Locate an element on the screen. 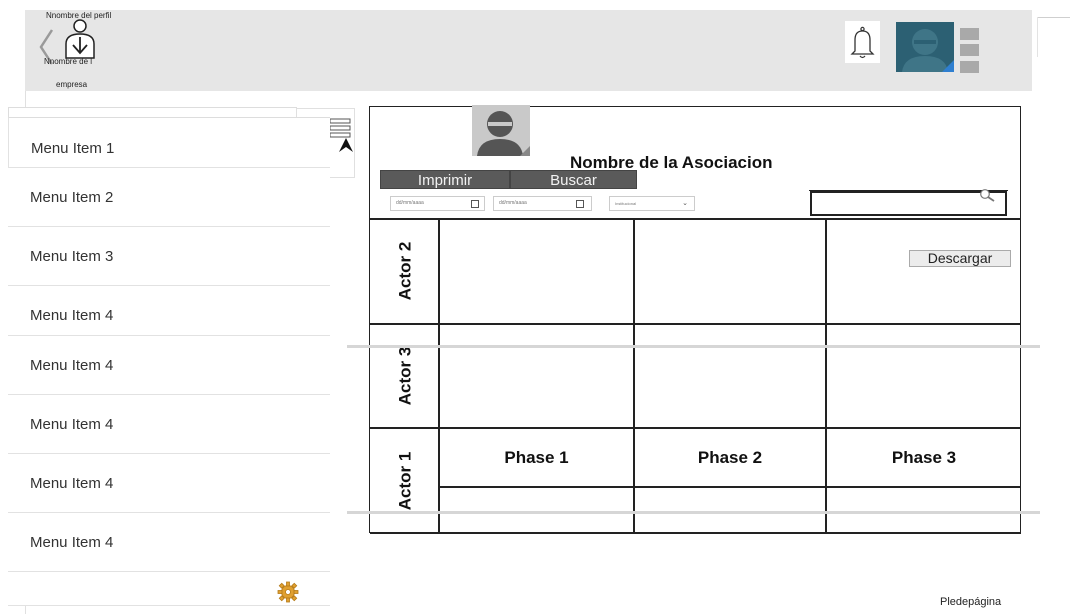  actor-label: Actor 3 is located at coordinates (404, 376).